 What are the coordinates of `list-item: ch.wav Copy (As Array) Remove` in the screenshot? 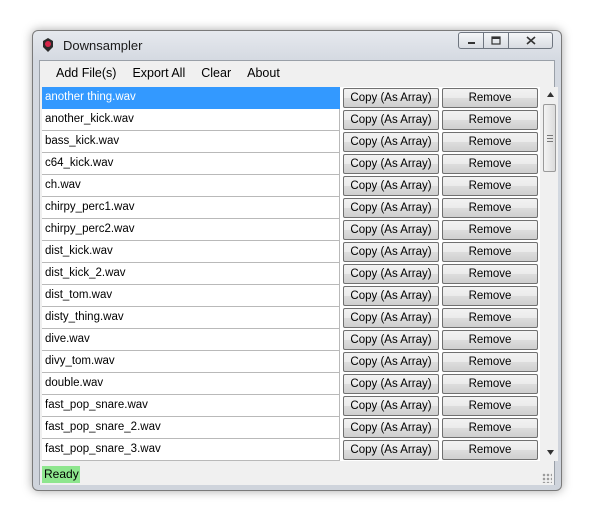 It's located at (291, 186).